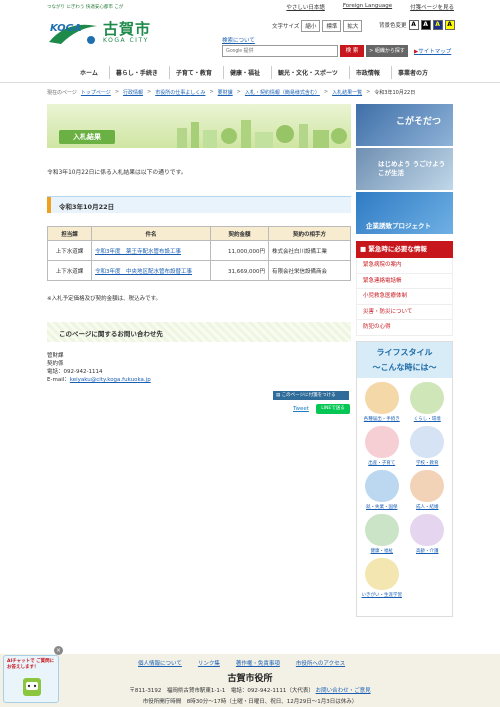 This screenshot has height=707, width=500. Describe the element at coordinates (225, 92) in the screenshot. I see `breadcrumb-item: 要財課` at that location.